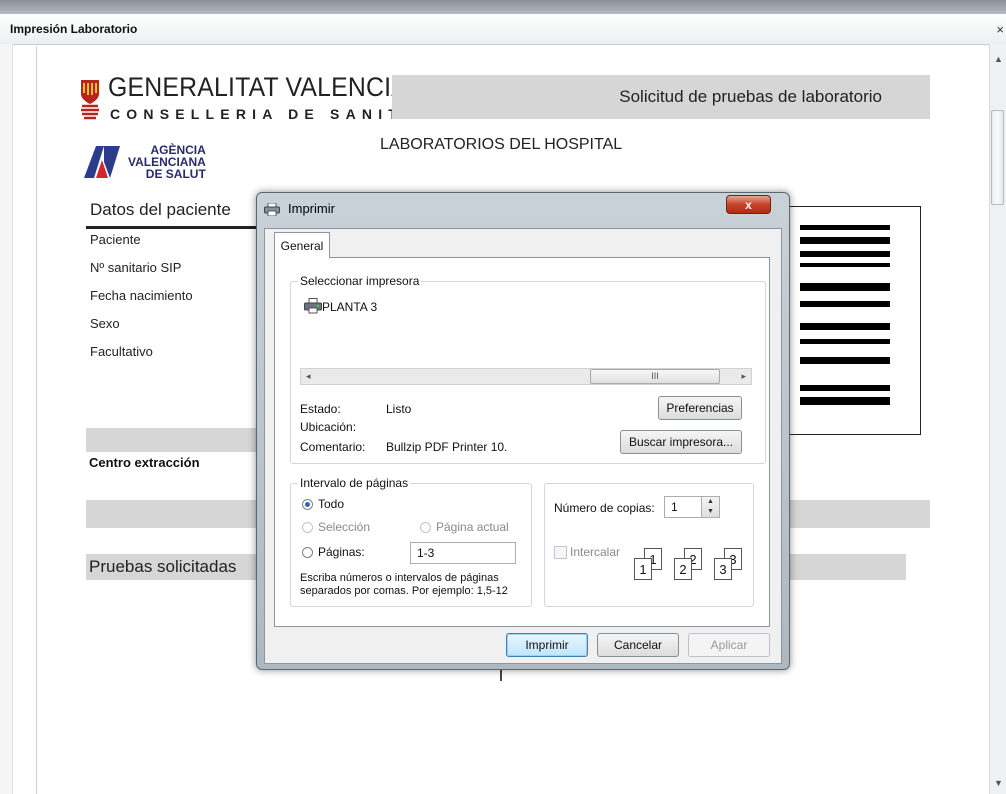 The width and height of the screenshot is (1006, 794). What do you see at coordinates (750, 96) in the screenshot?
I see `request-title: Solicitud de pruebas de laboratorio` at bounding box center [750, 96].